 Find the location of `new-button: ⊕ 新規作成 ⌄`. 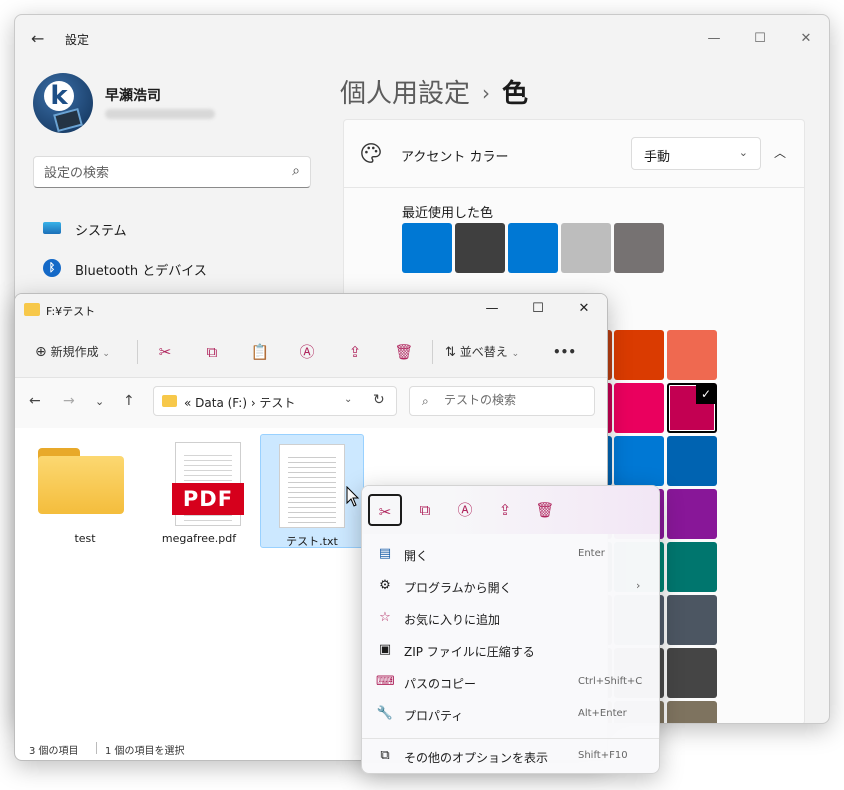

new-button: ⊕ 新規作成 ⌄ is located at coordinates (72, 352).